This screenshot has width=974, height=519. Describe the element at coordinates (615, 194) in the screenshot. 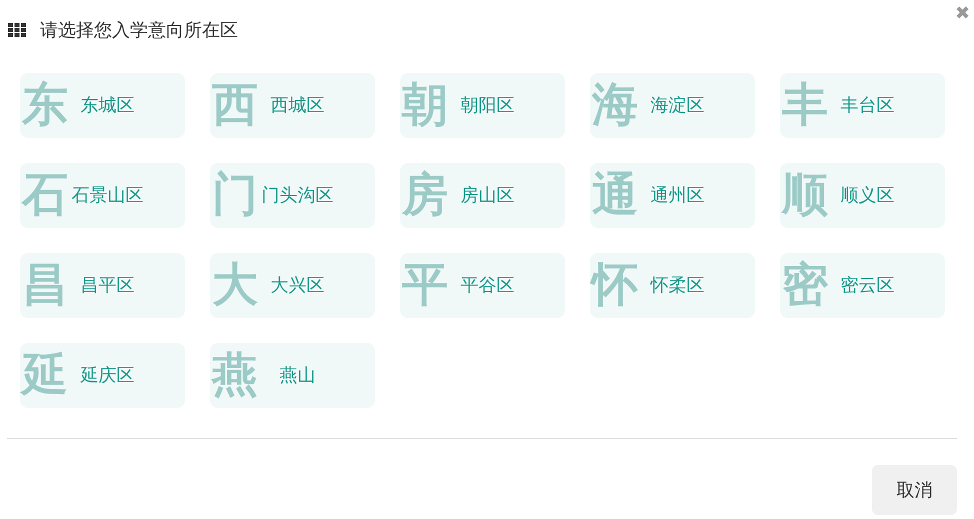

I see `initial-glyph: 通` at that location.